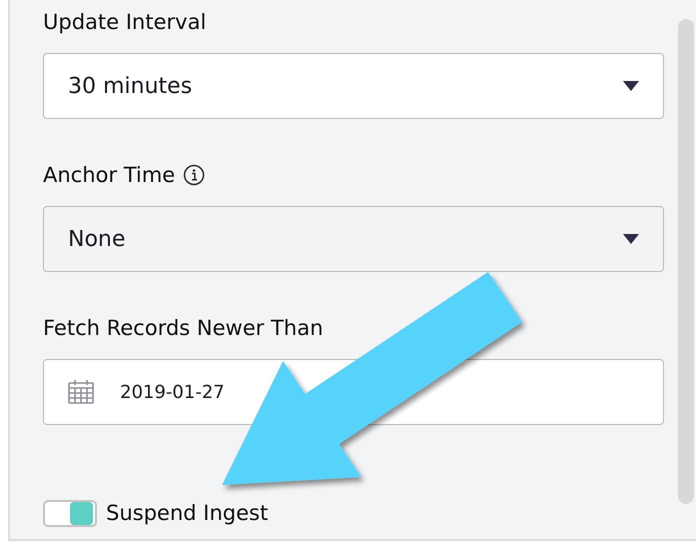 The width and height of the screenshot is (696, 544). What do you see at coordinates (70, 513) in the screenshot?
I see `toggle-switch` at bounding box center [70, 513].